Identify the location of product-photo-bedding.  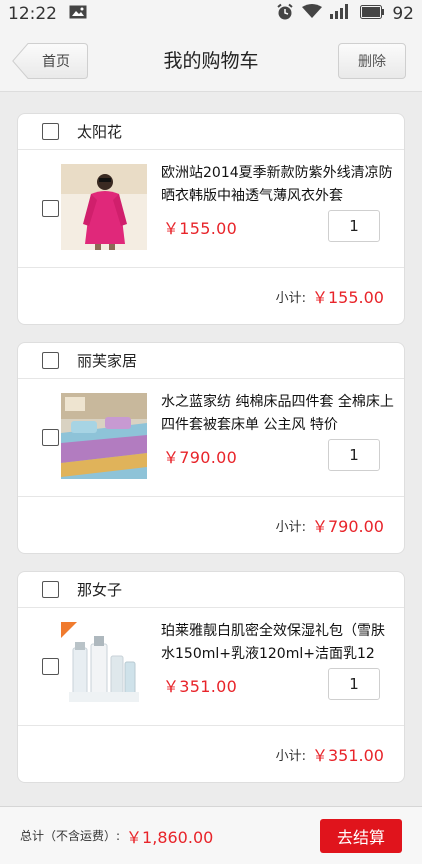
(104, 436).